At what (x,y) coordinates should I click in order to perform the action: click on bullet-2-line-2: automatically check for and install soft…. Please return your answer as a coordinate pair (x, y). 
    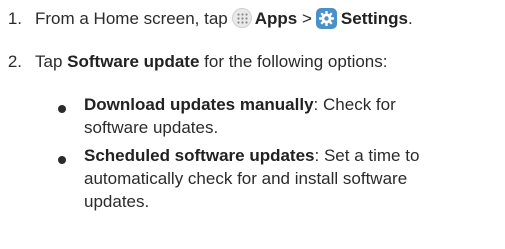
    Looking at the image, I should click on (246, 178).